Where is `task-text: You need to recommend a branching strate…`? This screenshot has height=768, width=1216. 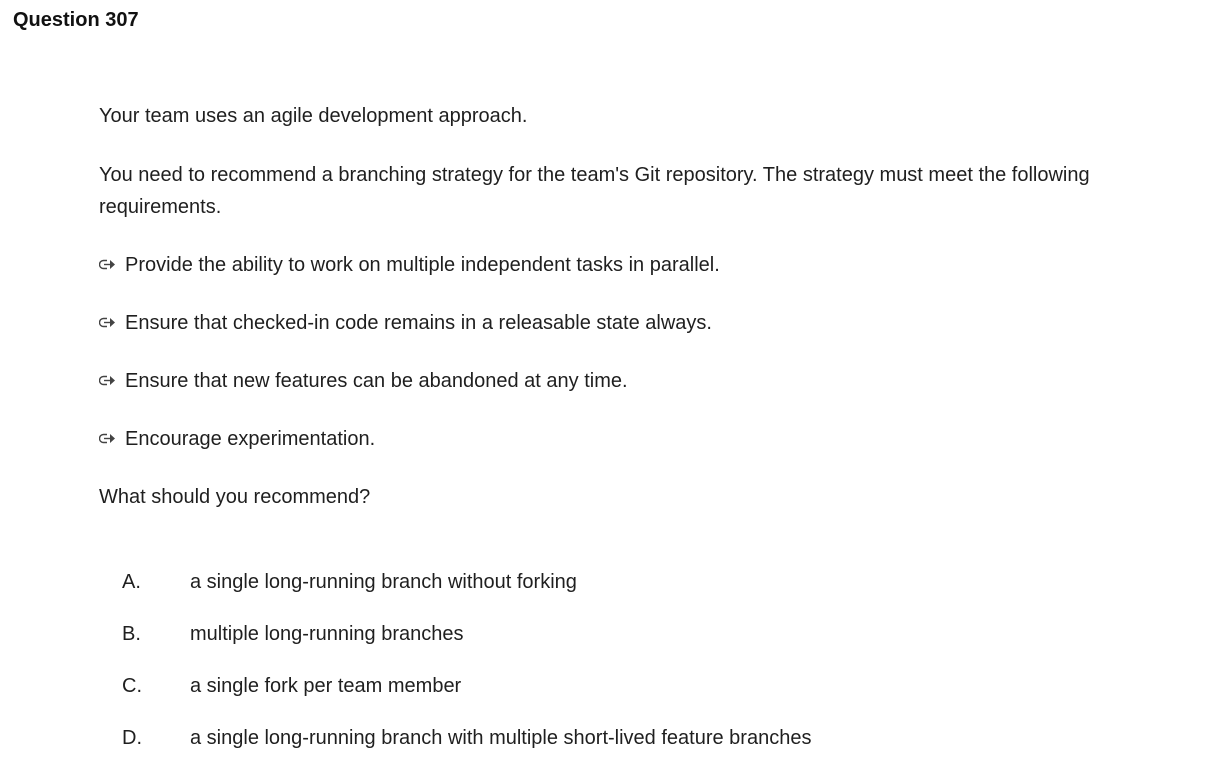 task-text: You need to recommend a branching strate… is located at coordinates (594, 191).